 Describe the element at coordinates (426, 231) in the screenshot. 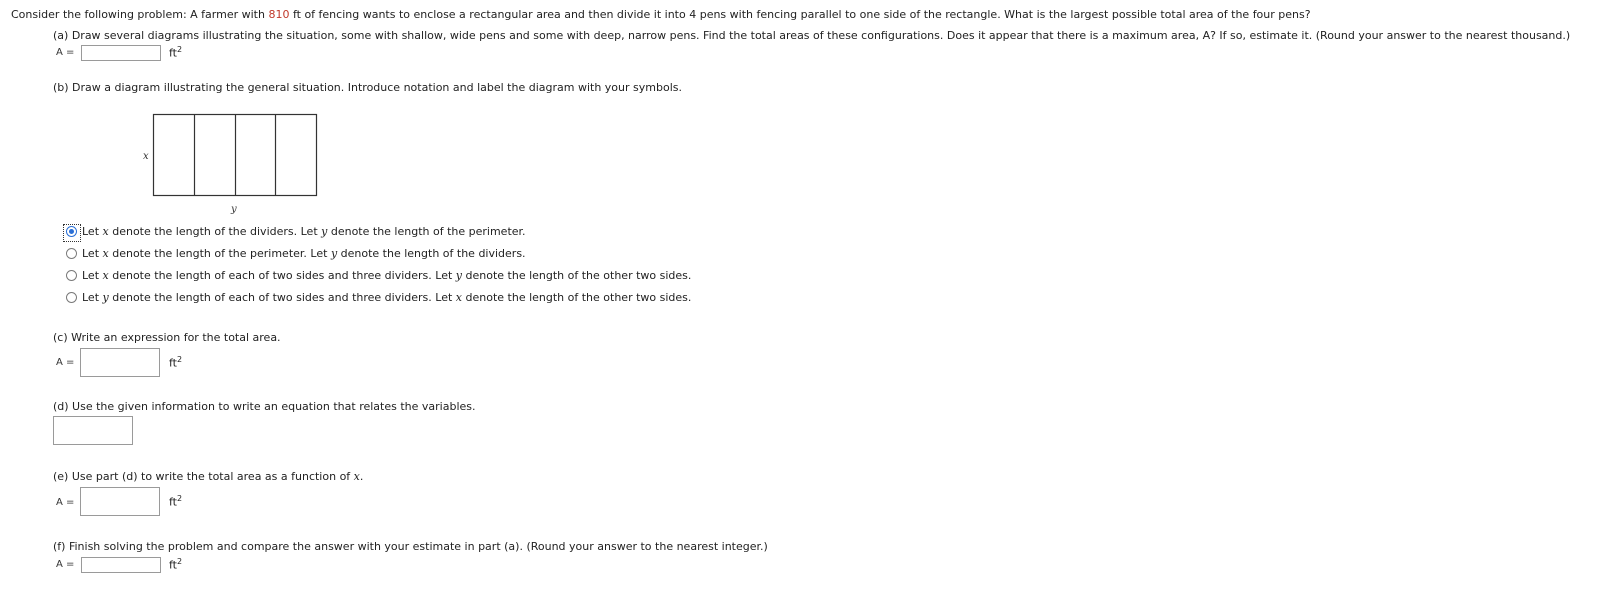

I see `option-1-text-c: denote the length of the perimeter.` at that location.